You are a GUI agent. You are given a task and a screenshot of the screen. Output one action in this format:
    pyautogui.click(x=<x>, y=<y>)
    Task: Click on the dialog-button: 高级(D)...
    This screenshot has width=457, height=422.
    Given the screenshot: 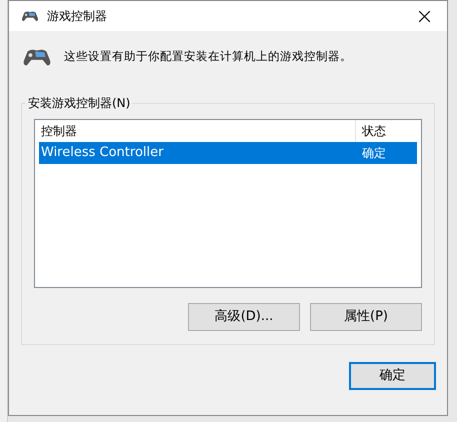 What is the action you would take?
    pyautogui.click(x=244, y=317)
    